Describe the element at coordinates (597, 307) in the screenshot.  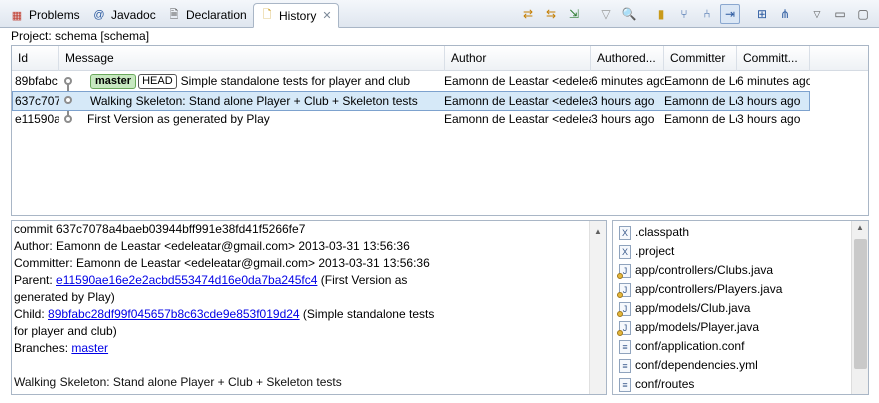
I see `detail-scrollbar: ▲` at that location.